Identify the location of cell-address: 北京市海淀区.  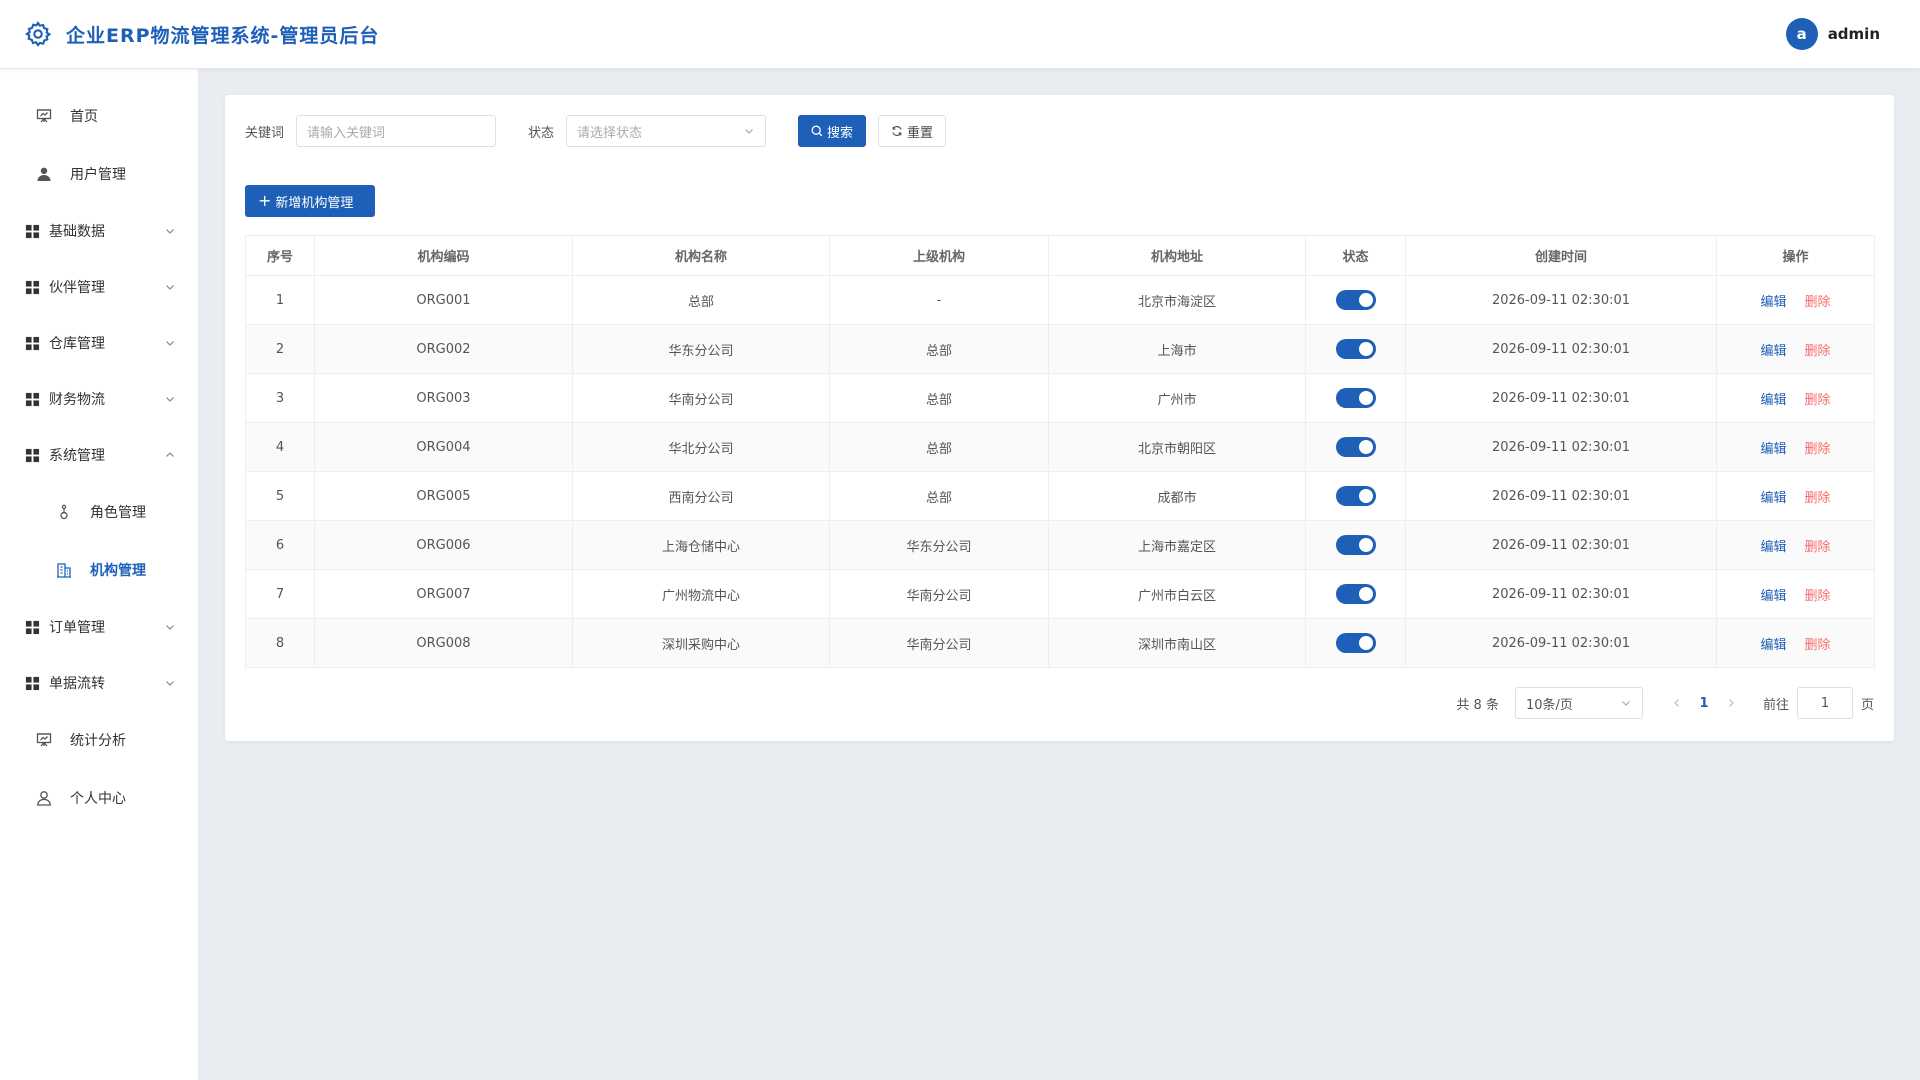
(1177, 300).